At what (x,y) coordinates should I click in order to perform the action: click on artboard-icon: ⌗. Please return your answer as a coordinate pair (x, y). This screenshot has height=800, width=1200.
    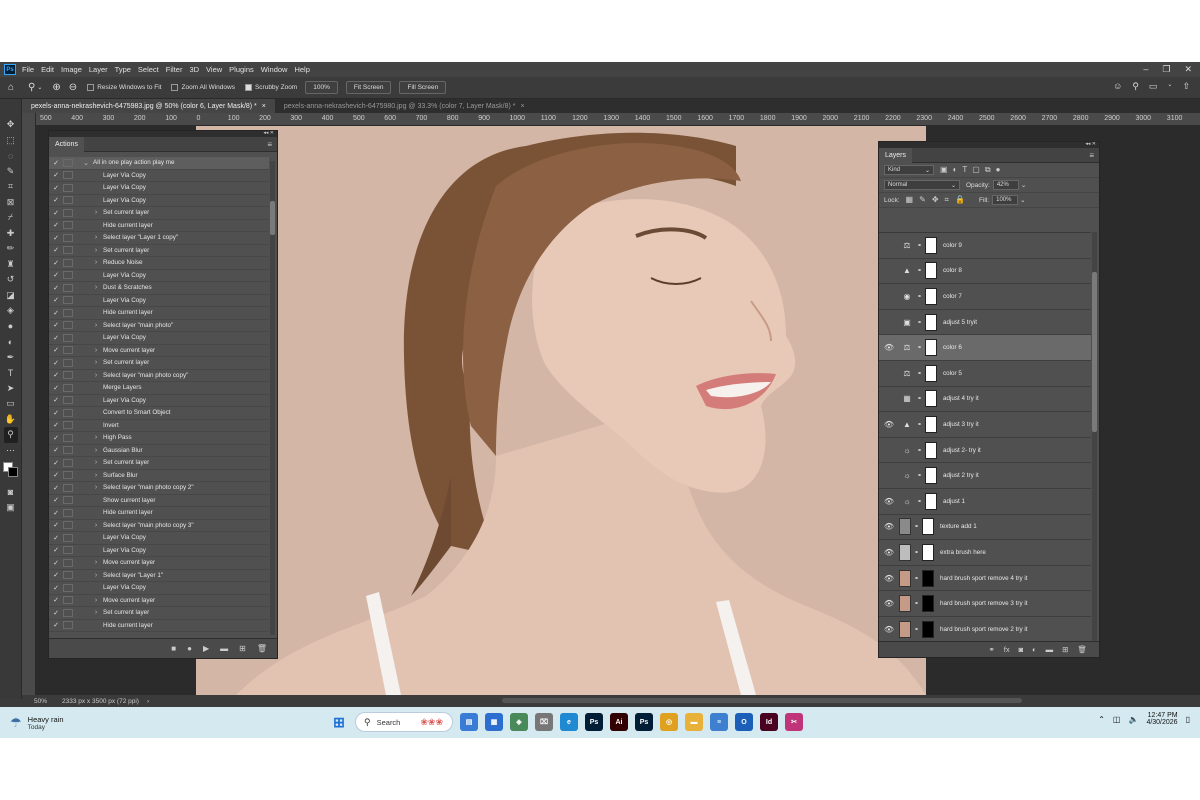
    Looking at the image, I should click on (947, 200).